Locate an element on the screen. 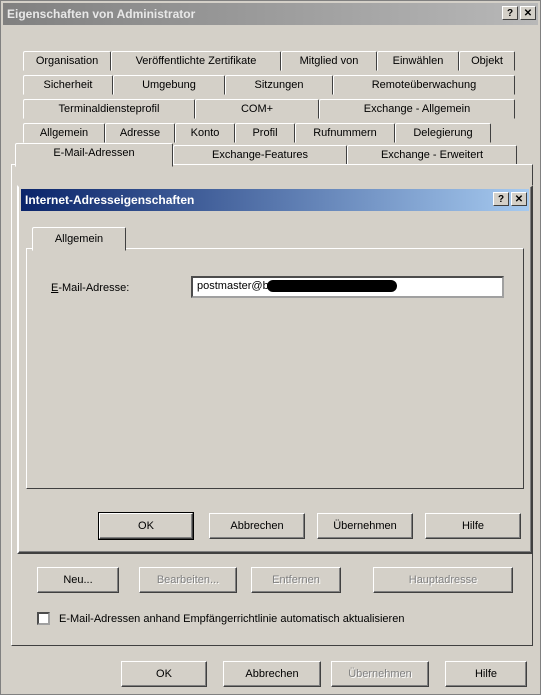  ok-button: OK is located at coordinates (164, 674).